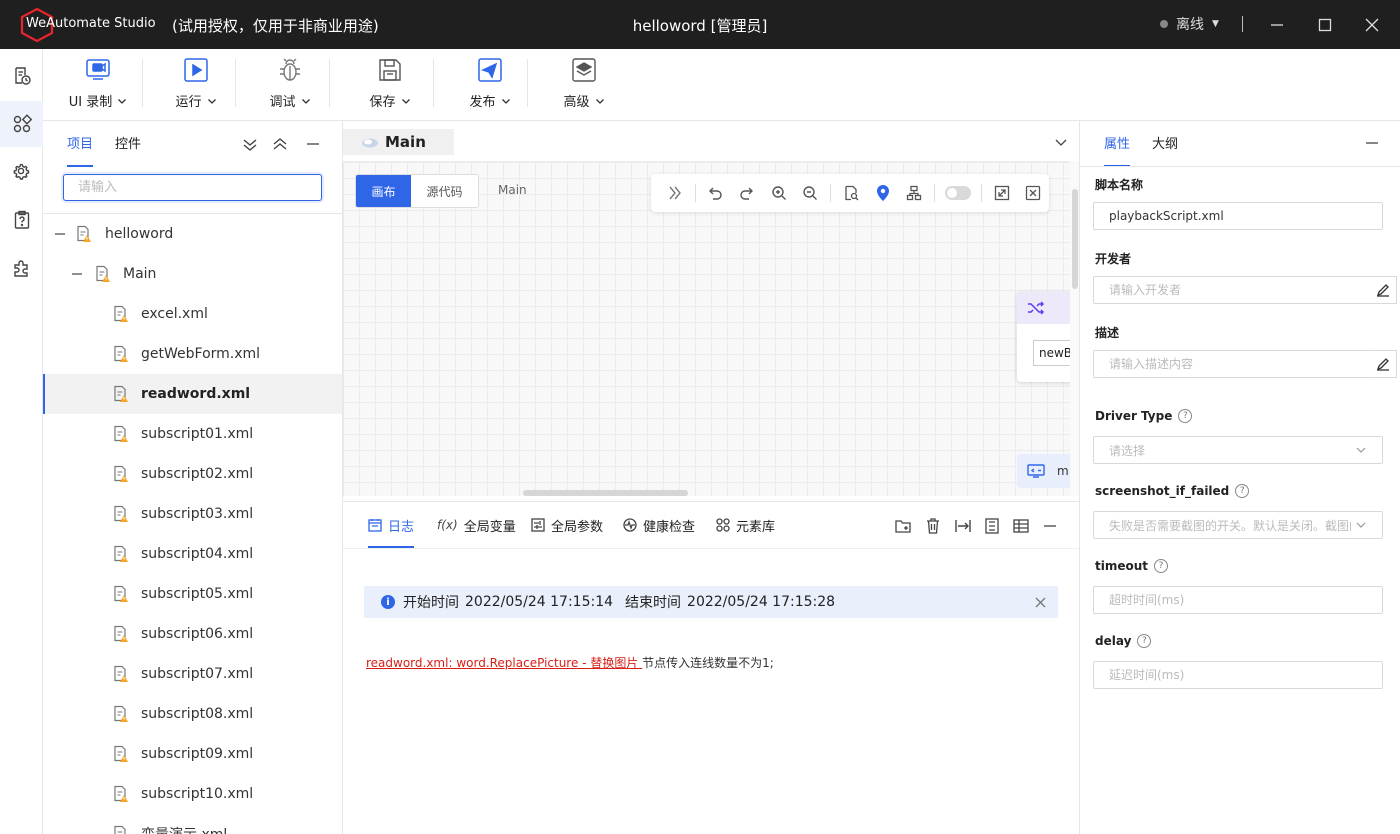 Image resolution: width=1400 pixels, height=834 pixels. Describe the element at coordinates (914, 193) in the screenshot. I see `layout-button` at that location.